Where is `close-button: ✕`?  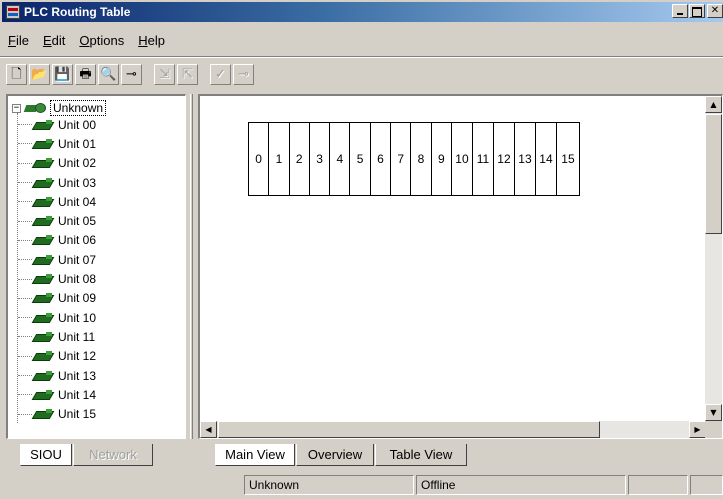 close-button: ✕ is located at coordinates (715, 11).